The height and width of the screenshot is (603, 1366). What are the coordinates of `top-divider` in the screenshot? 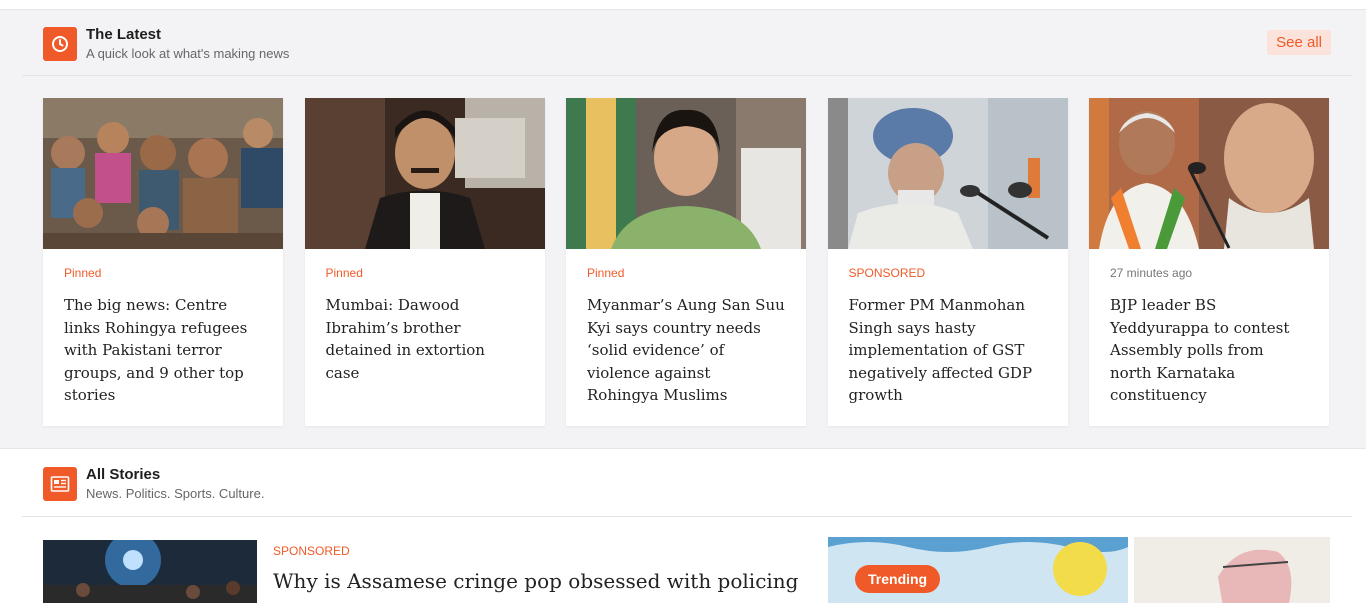 It's located at (683, 5).